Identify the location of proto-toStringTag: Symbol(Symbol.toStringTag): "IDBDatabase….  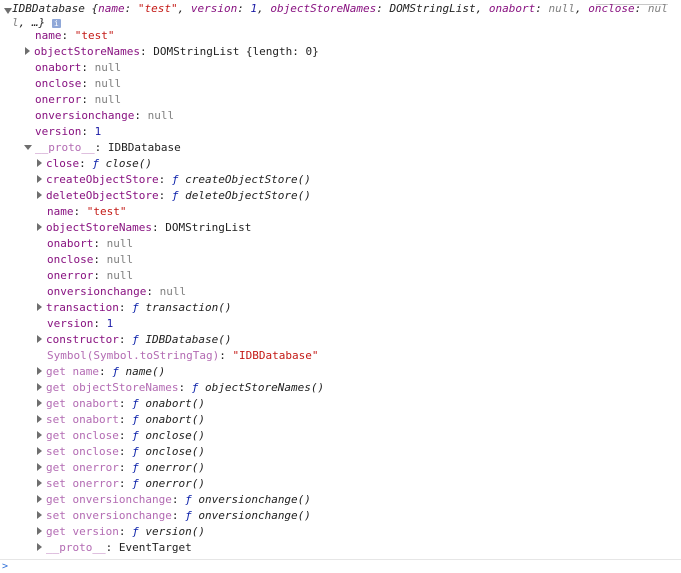
(183, 355).